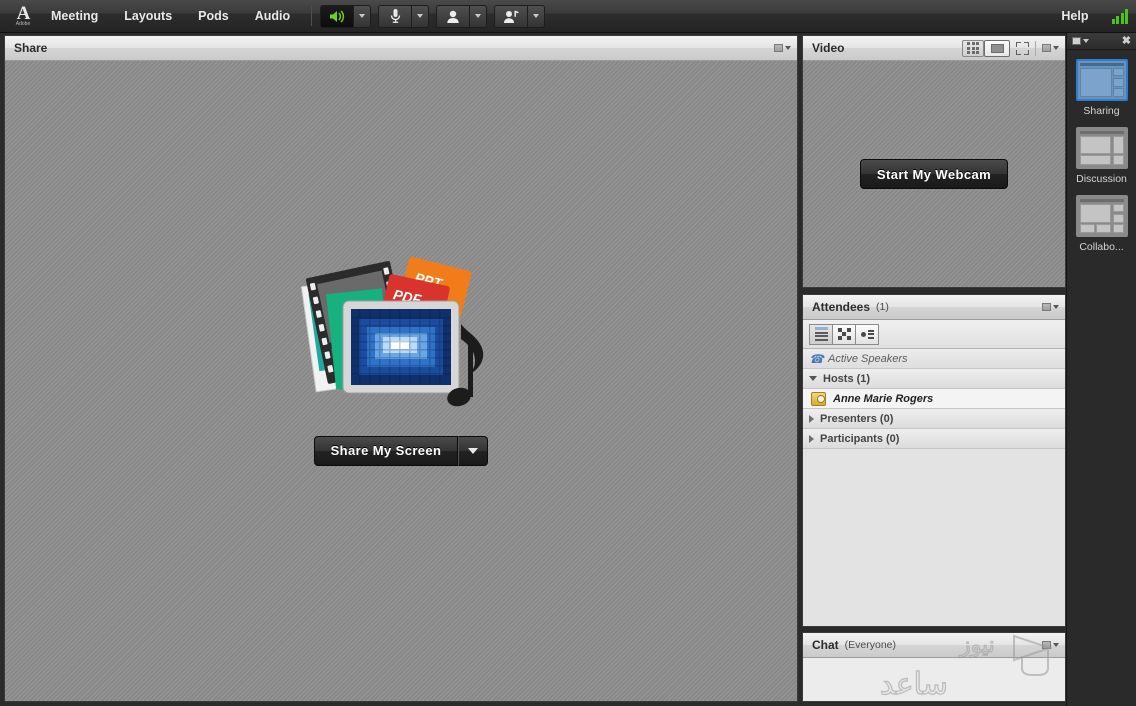  Describe the element at coordinates (934, 679) in the screenshot. I see `chat-pod-body` at that location.